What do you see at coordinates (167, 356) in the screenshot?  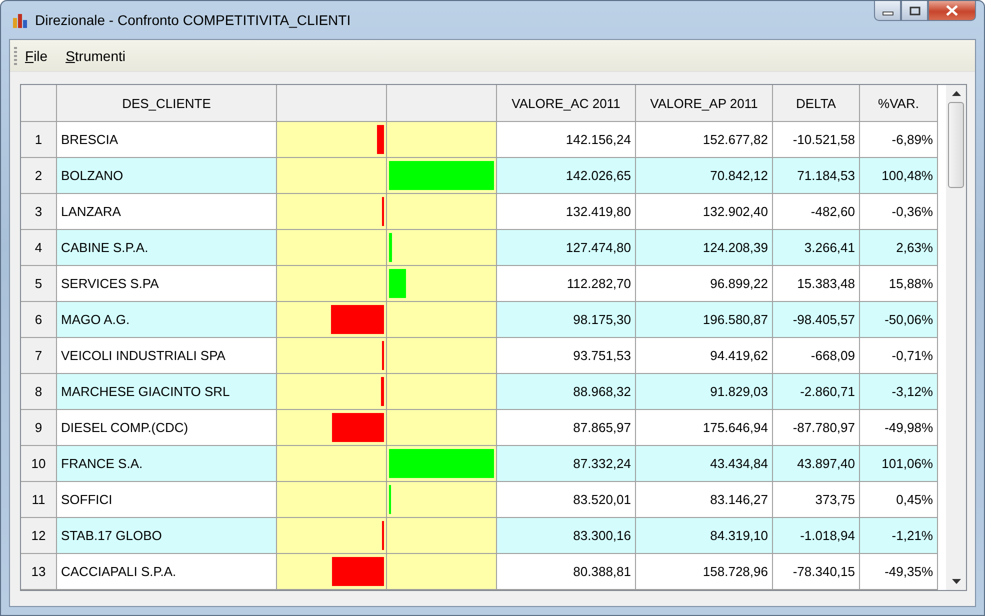 I see `table-cell: VEICOLI INDUSTRIALI SPA` at bounding box center [167, 356].